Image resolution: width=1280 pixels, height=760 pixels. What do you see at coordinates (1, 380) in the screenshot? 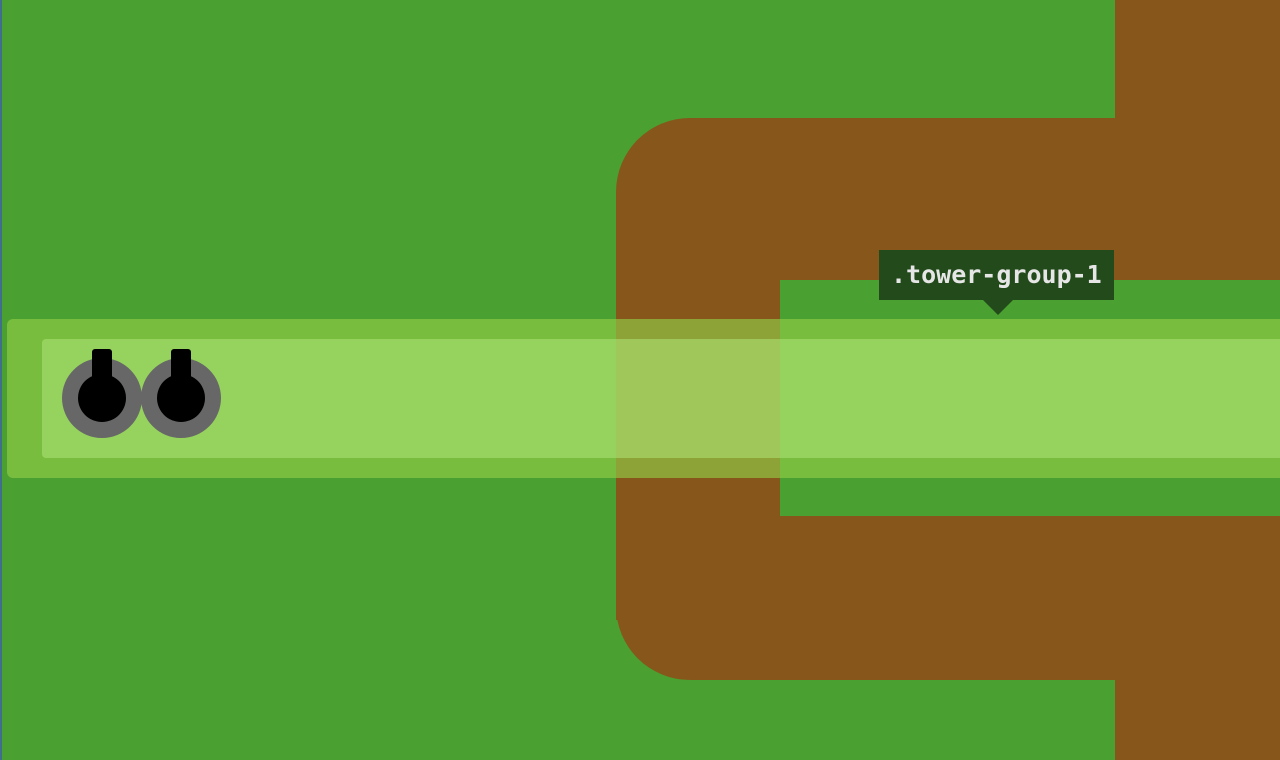
I see `board-edge` at bounding box center [1, 380].